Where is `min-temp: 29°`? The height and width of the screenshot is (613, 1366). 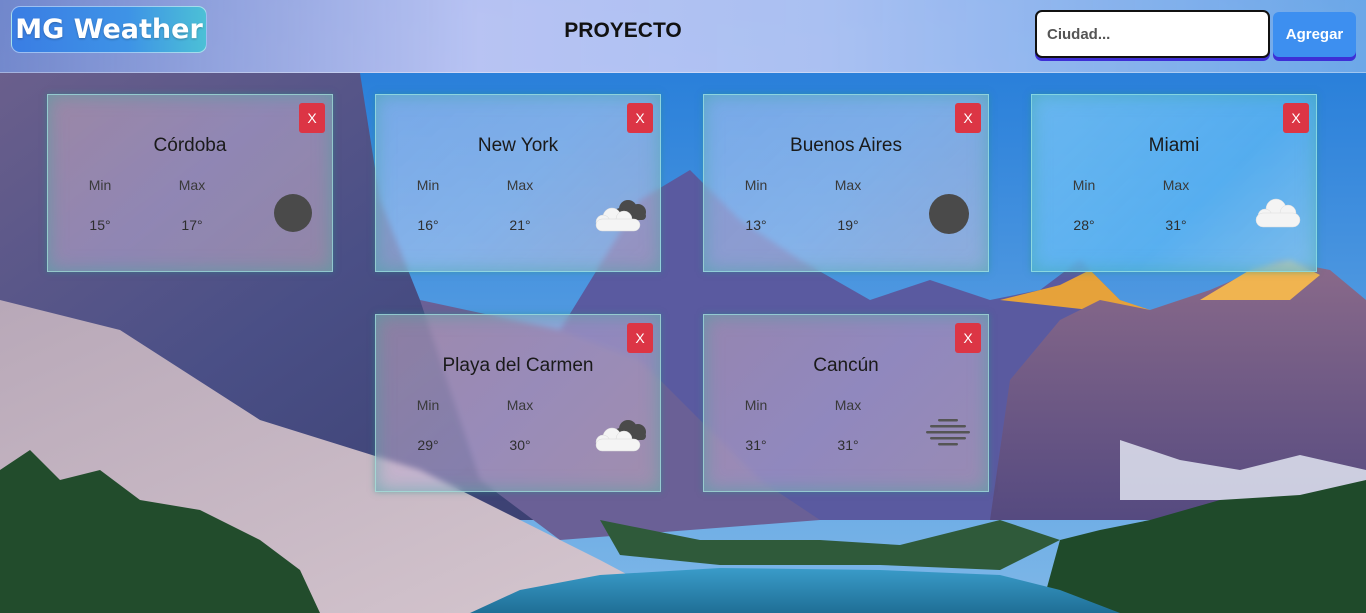 min-temp: 29° is located at coordinates (428, 445).